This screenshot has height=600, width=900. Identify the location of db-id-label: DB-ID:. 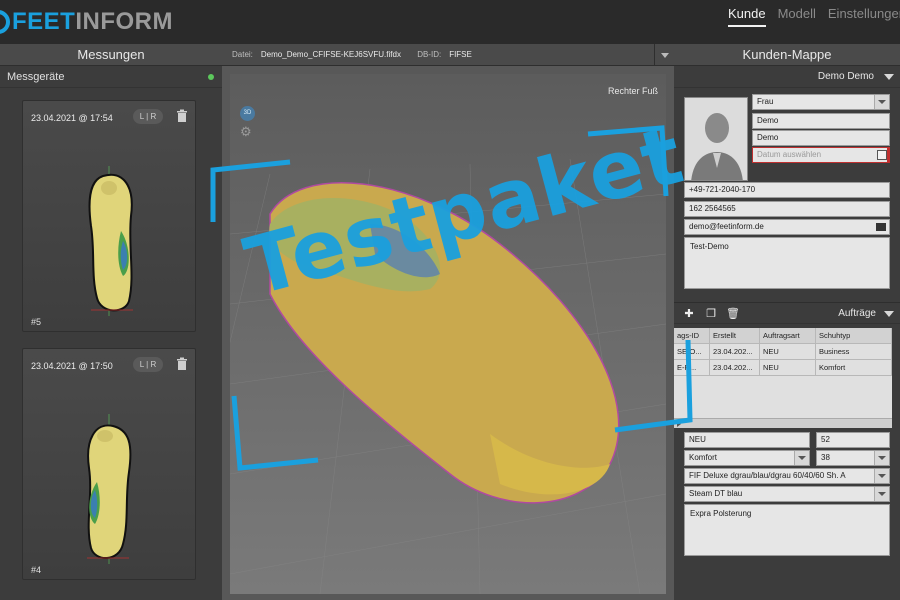
(429, 54).